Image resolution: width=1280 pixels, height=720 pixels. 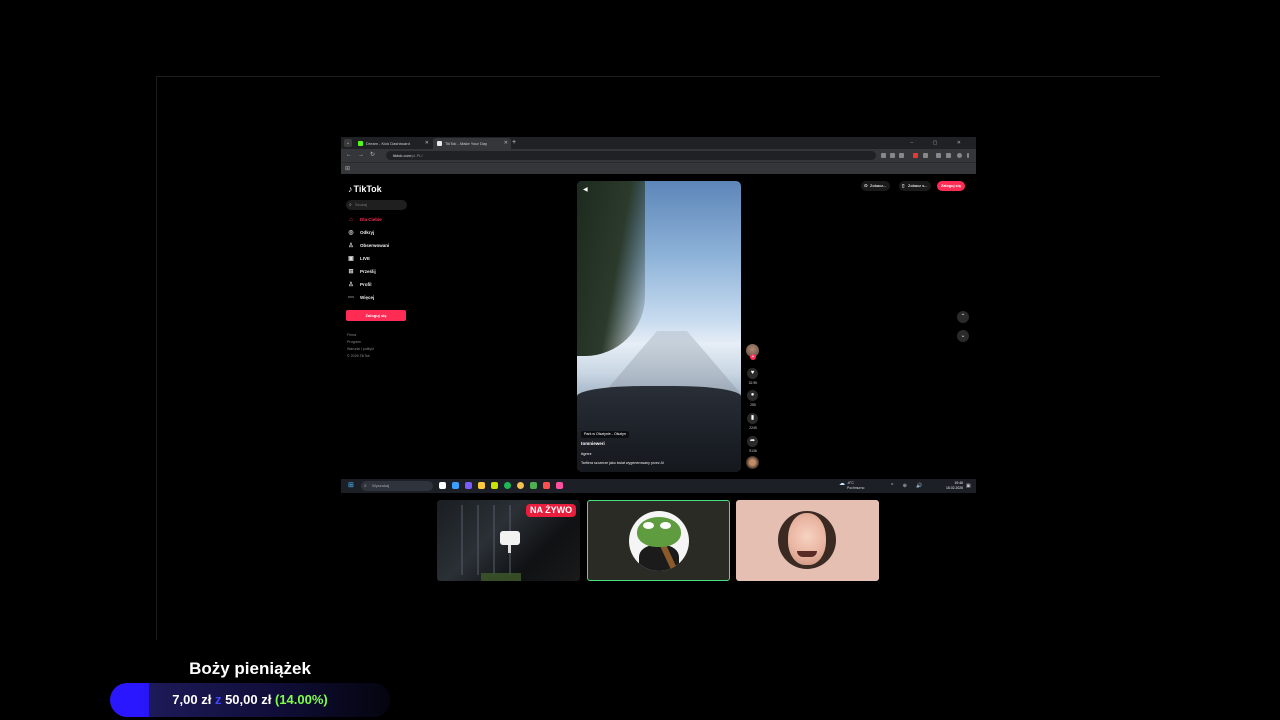 What do you see at coordinates (367, 297) in the screenshot?
I see `nav-label: Więcej` at bounding box center [367, 297].